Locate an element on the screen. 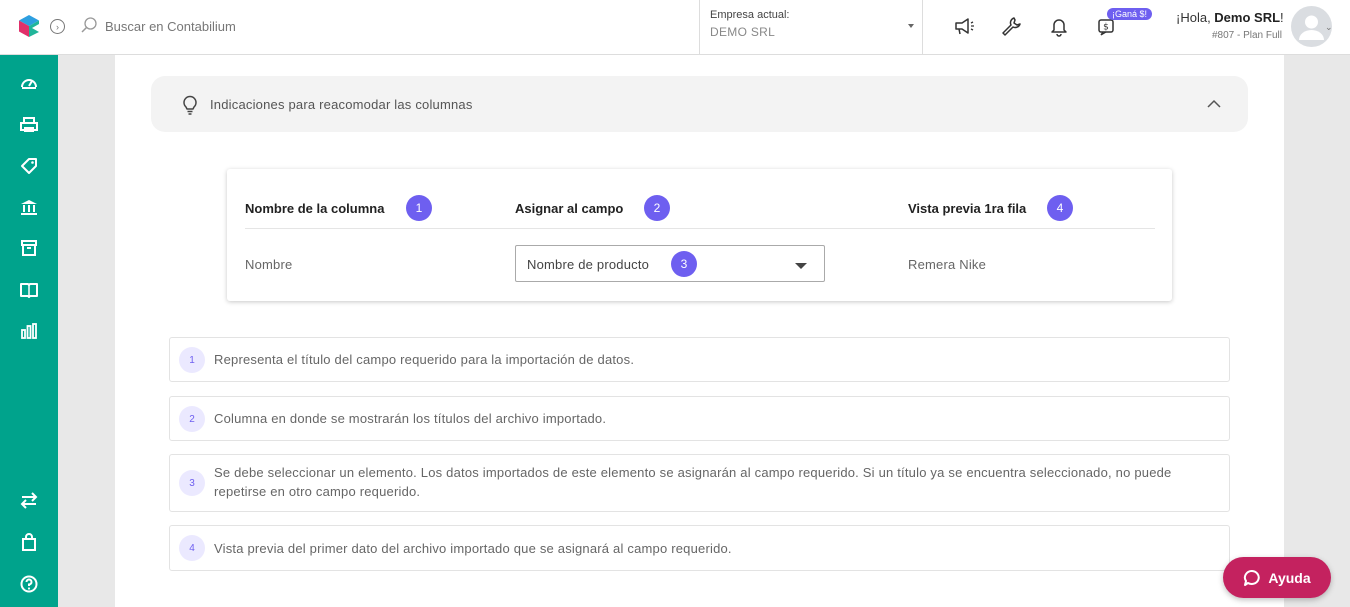 Image resolution: width=1350 pixels, height=607 pixels. user-name: Demo SRL is located at coordinates (1247, 17).